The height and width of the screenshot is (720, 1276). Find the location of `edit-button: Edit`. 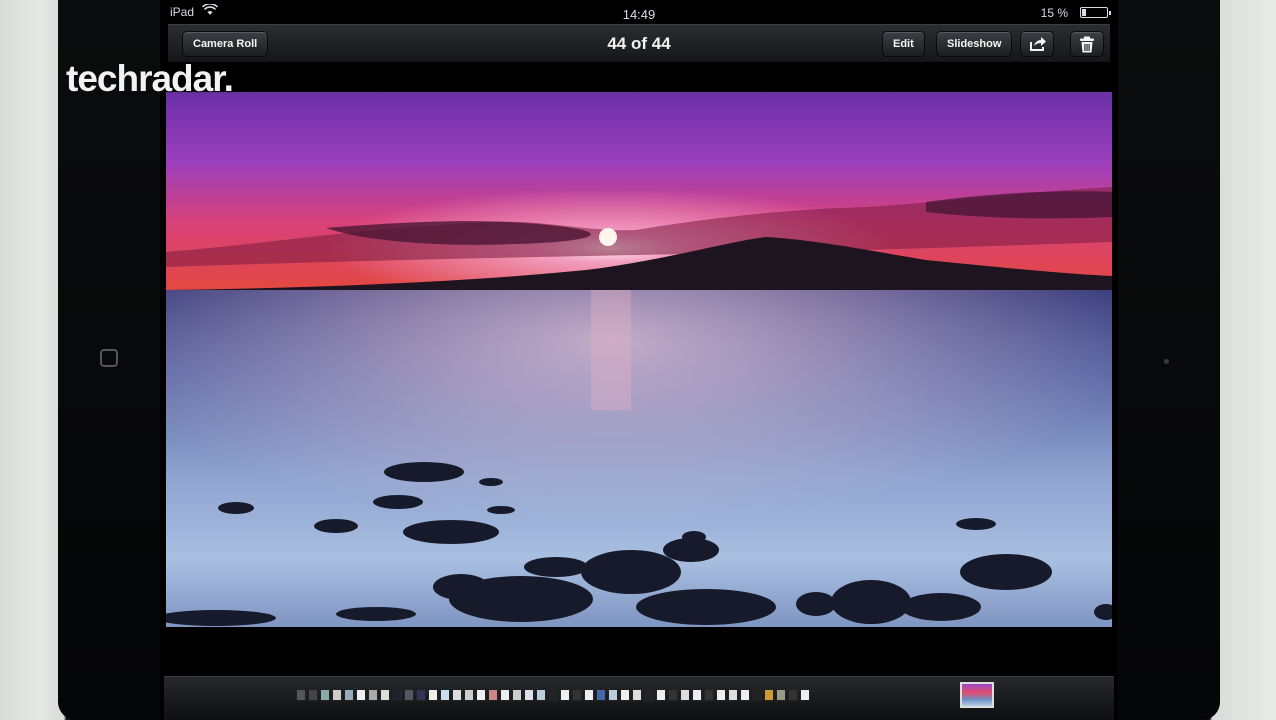

edit-button: Edit is located at coordinates (903, 44).